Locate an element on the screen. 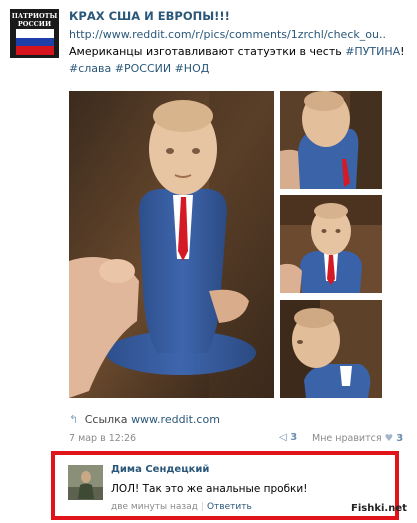 The width and height of the screenshot is (417, 523). reply-button: Ответить is located at coordinates (229, 507).